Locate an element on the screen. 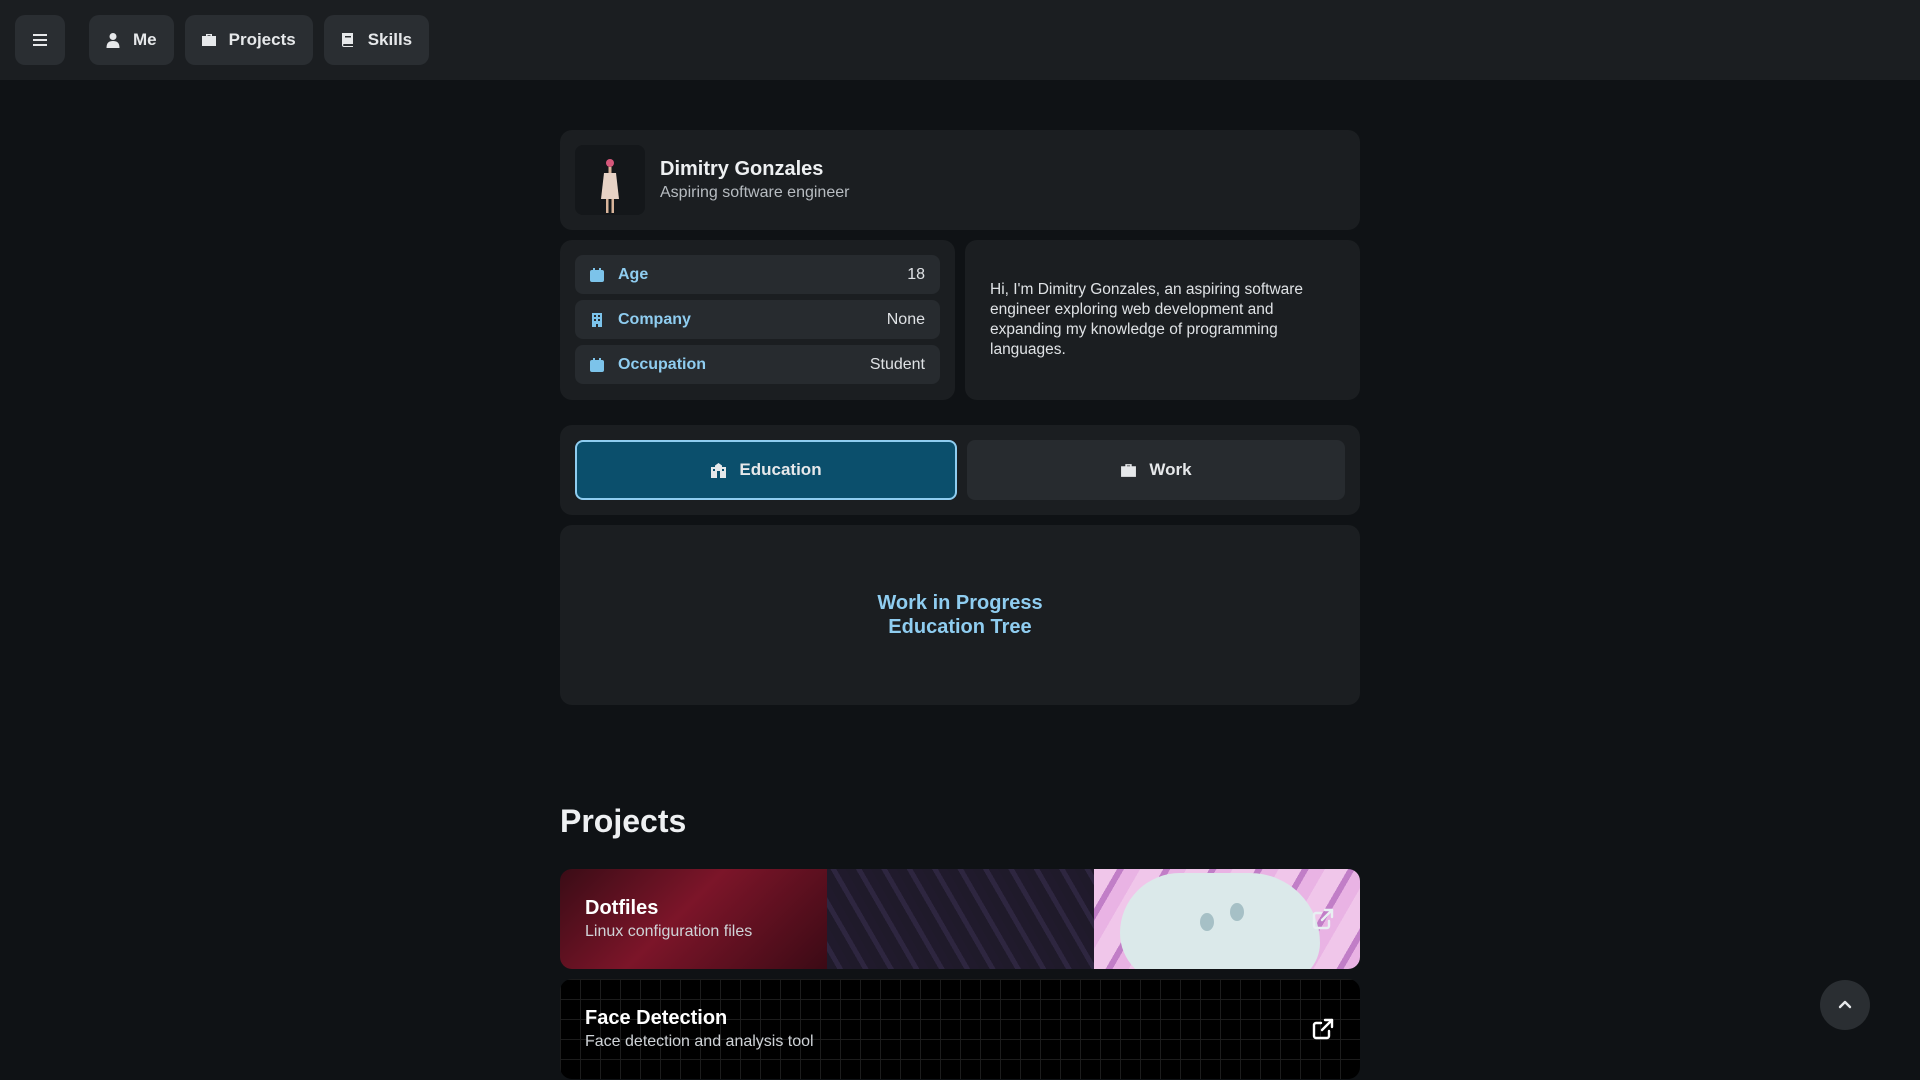 This screenshot has height=1080, width=1920. project-description: Face detection and analysis tool is located at coordinates (699, 1041).